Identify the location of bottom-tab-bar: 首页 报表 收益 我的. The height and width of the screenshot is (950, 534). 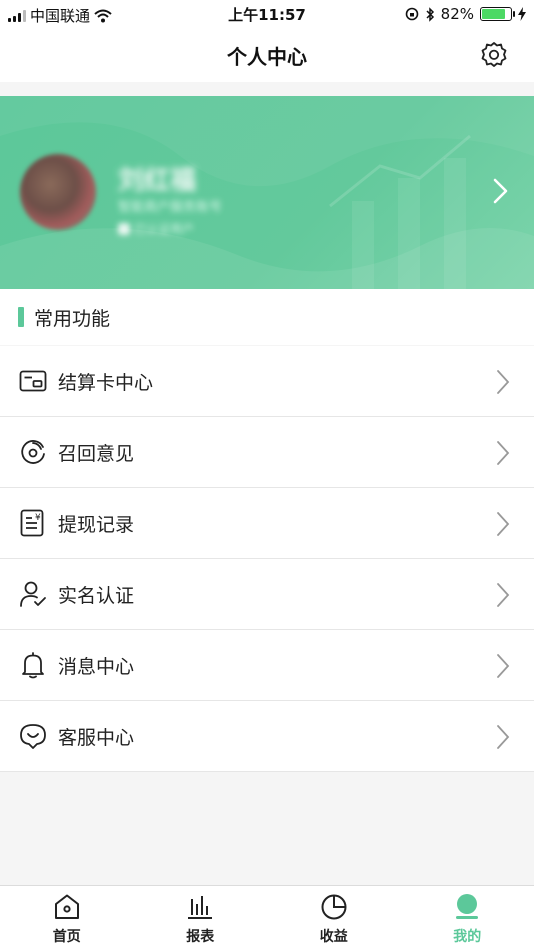
(267, 917).